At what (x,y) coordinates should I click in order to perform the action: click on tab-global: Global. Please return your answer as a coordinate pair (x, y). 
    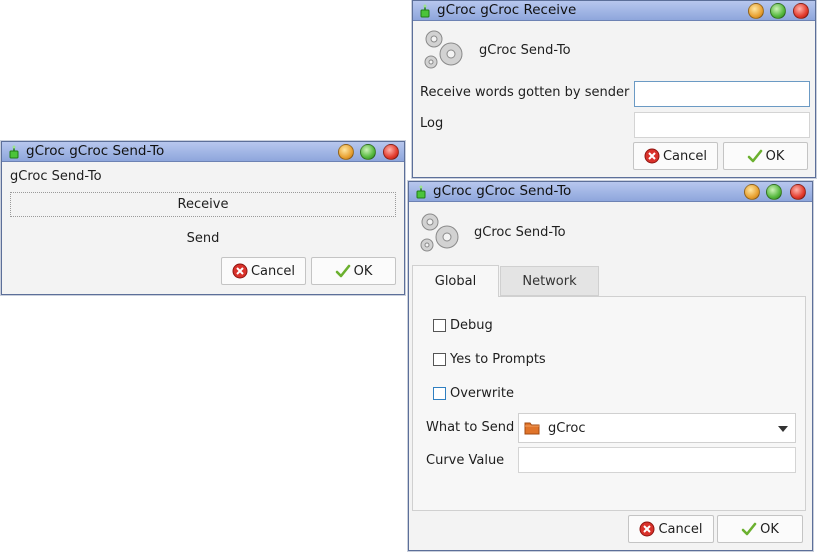
    Looking at the image, I should click on (455, 281).